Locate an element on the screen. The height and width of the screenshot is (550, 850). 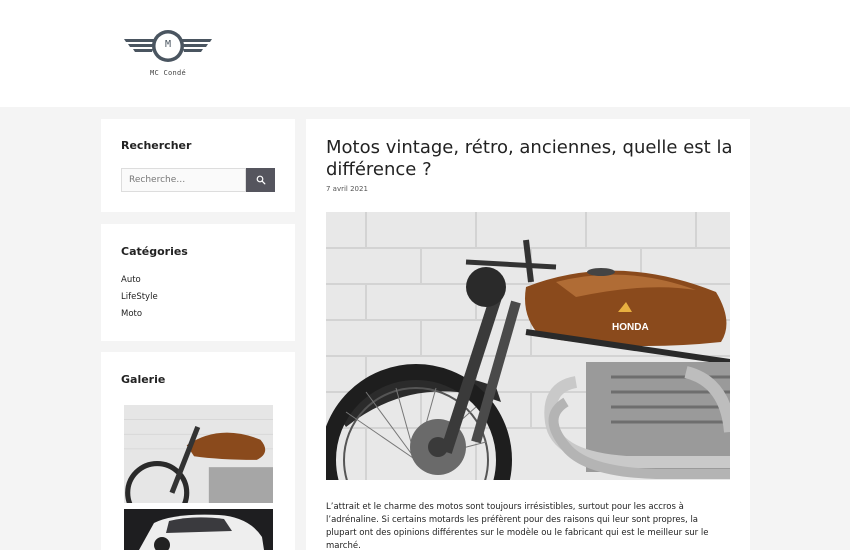
category-item: Auto is located at coordinates (139, 282).